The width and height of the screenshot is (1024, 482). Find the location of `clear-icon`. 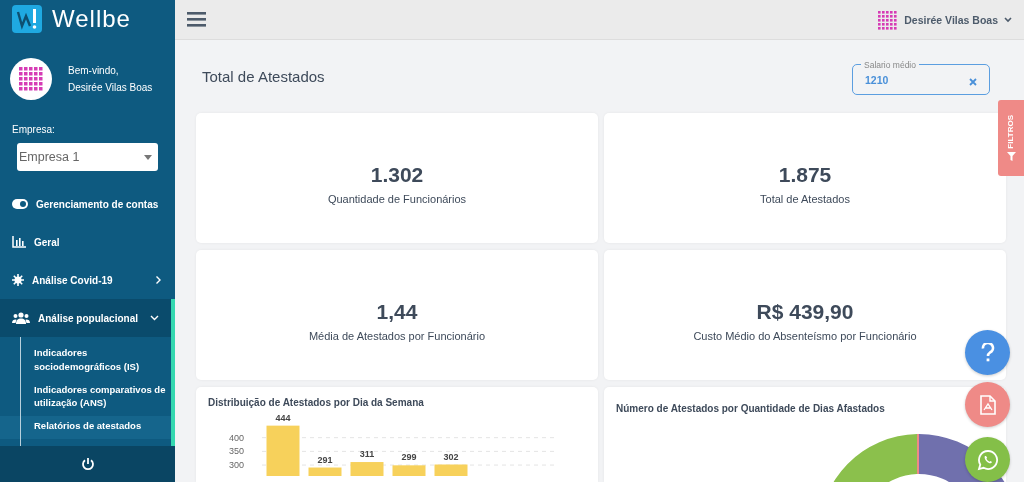

clear-icon is located at coordinates (973, 81).